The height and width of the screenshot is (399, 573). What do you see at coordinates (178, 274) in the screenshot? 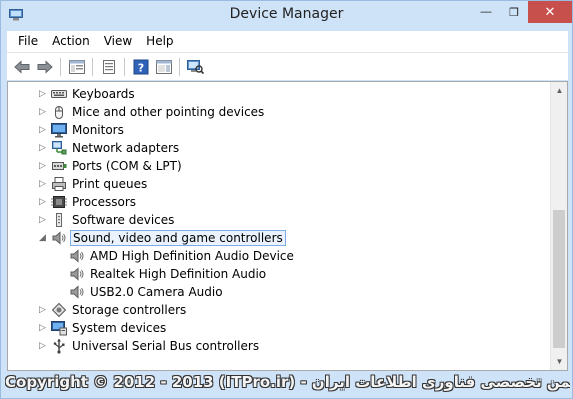
I see `tree-node-label: Realtek High Definition Audio` at bounding box center [178, 274].